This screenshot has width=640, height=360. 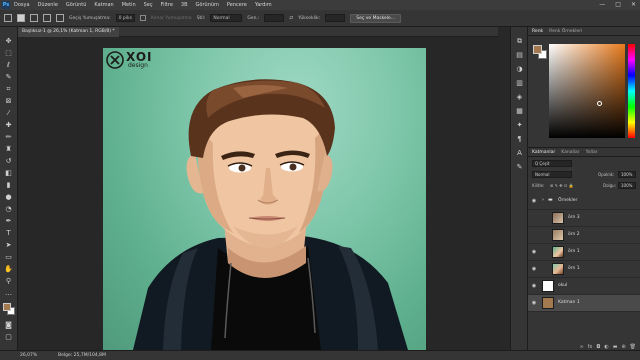 What do you see at coordinates (519, 111) in the screenshot?
I see `swatches-icon: ▦` at bounding box center [519, 111].